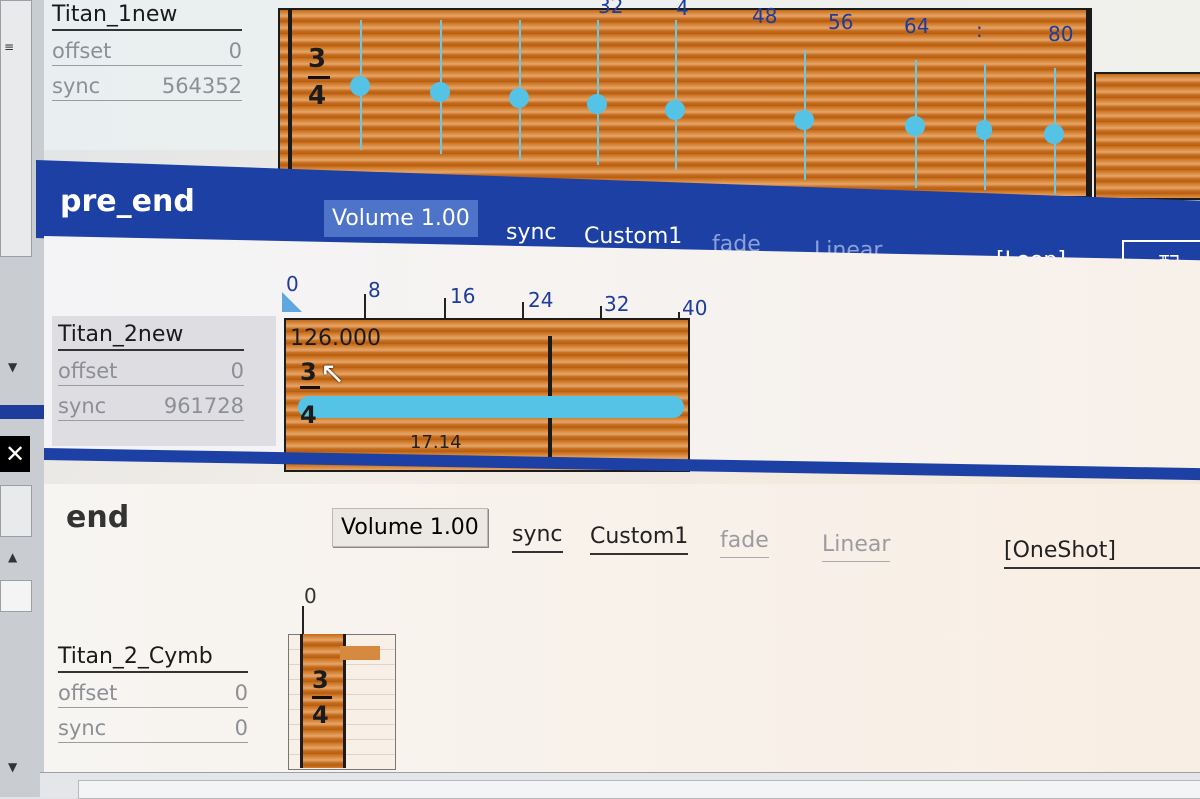 This screenshot has height=799, width=1200. Describe the element at coordinates (153, 658) in the screenshot. I see `track-name: Titan_2_Cymb` at that location.